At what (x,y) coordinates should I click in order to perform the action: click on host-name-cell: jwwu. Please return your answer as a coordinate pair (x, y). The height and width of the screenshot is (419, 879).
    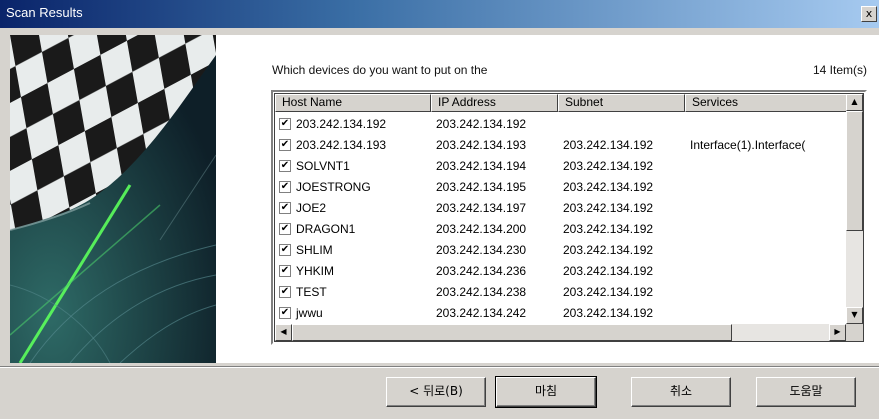
    Looking at the image, I should click on (309, 312).